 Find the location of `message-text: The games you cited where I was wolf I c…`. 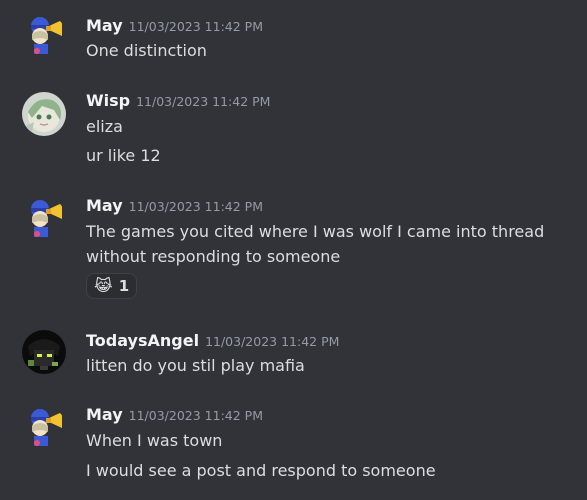

message-text: The games you cited where I was wolf I c… is located at coordinates (315, 231).